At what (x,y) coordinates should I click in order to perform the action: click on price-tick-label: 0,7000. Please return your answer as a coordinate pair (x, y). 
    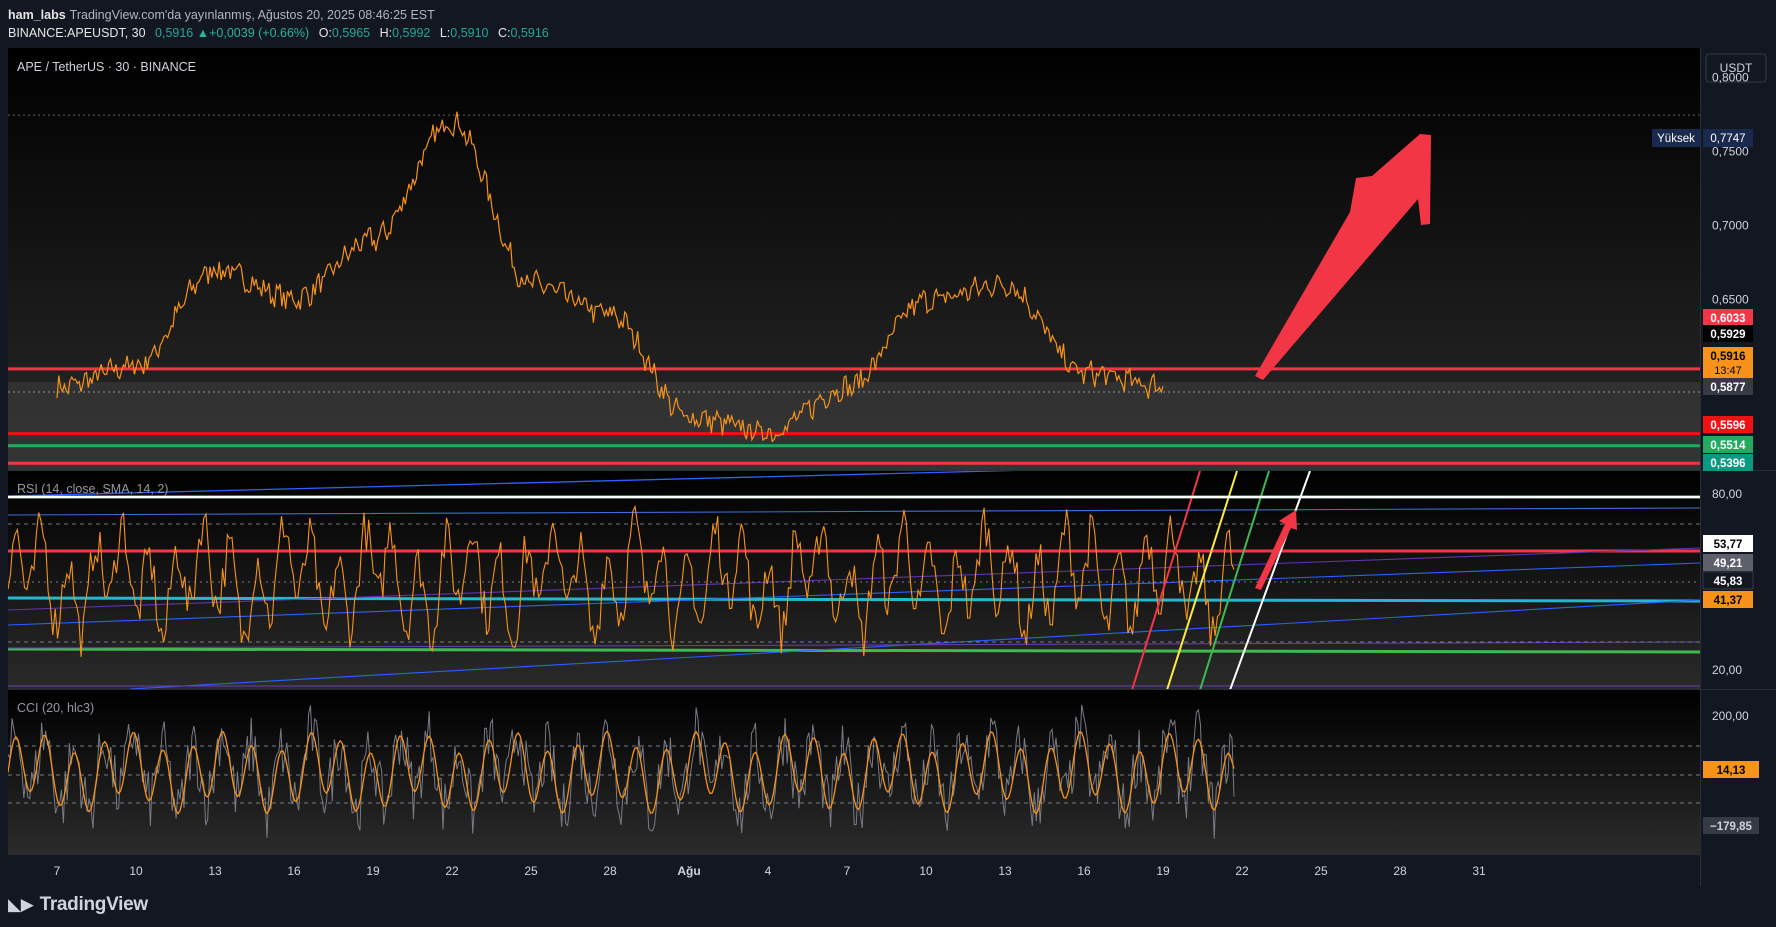
    Looking at the image, I should click on (1730, 226).